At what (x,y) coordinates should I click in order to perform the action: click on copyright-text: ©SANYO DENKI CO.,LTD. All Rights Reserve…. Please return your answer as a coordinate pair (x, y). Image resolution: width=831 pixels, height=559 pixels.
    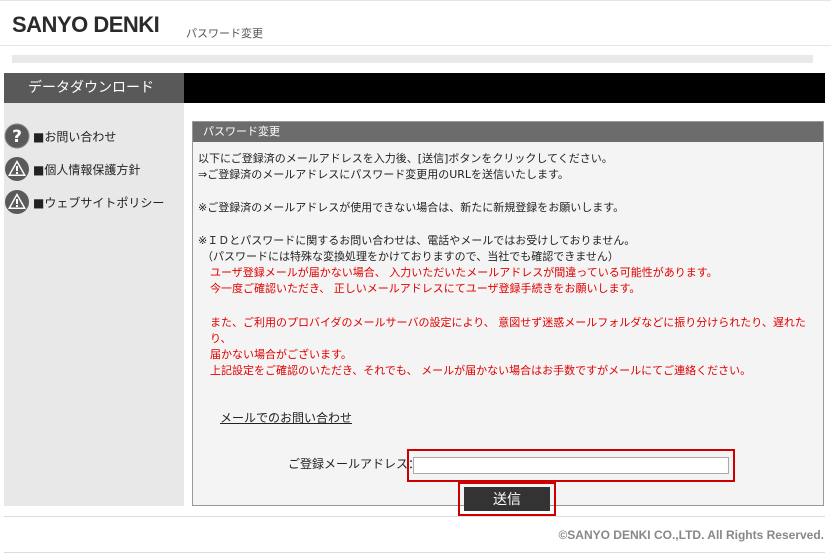
    Looking at the image, I should click on (691, 535).